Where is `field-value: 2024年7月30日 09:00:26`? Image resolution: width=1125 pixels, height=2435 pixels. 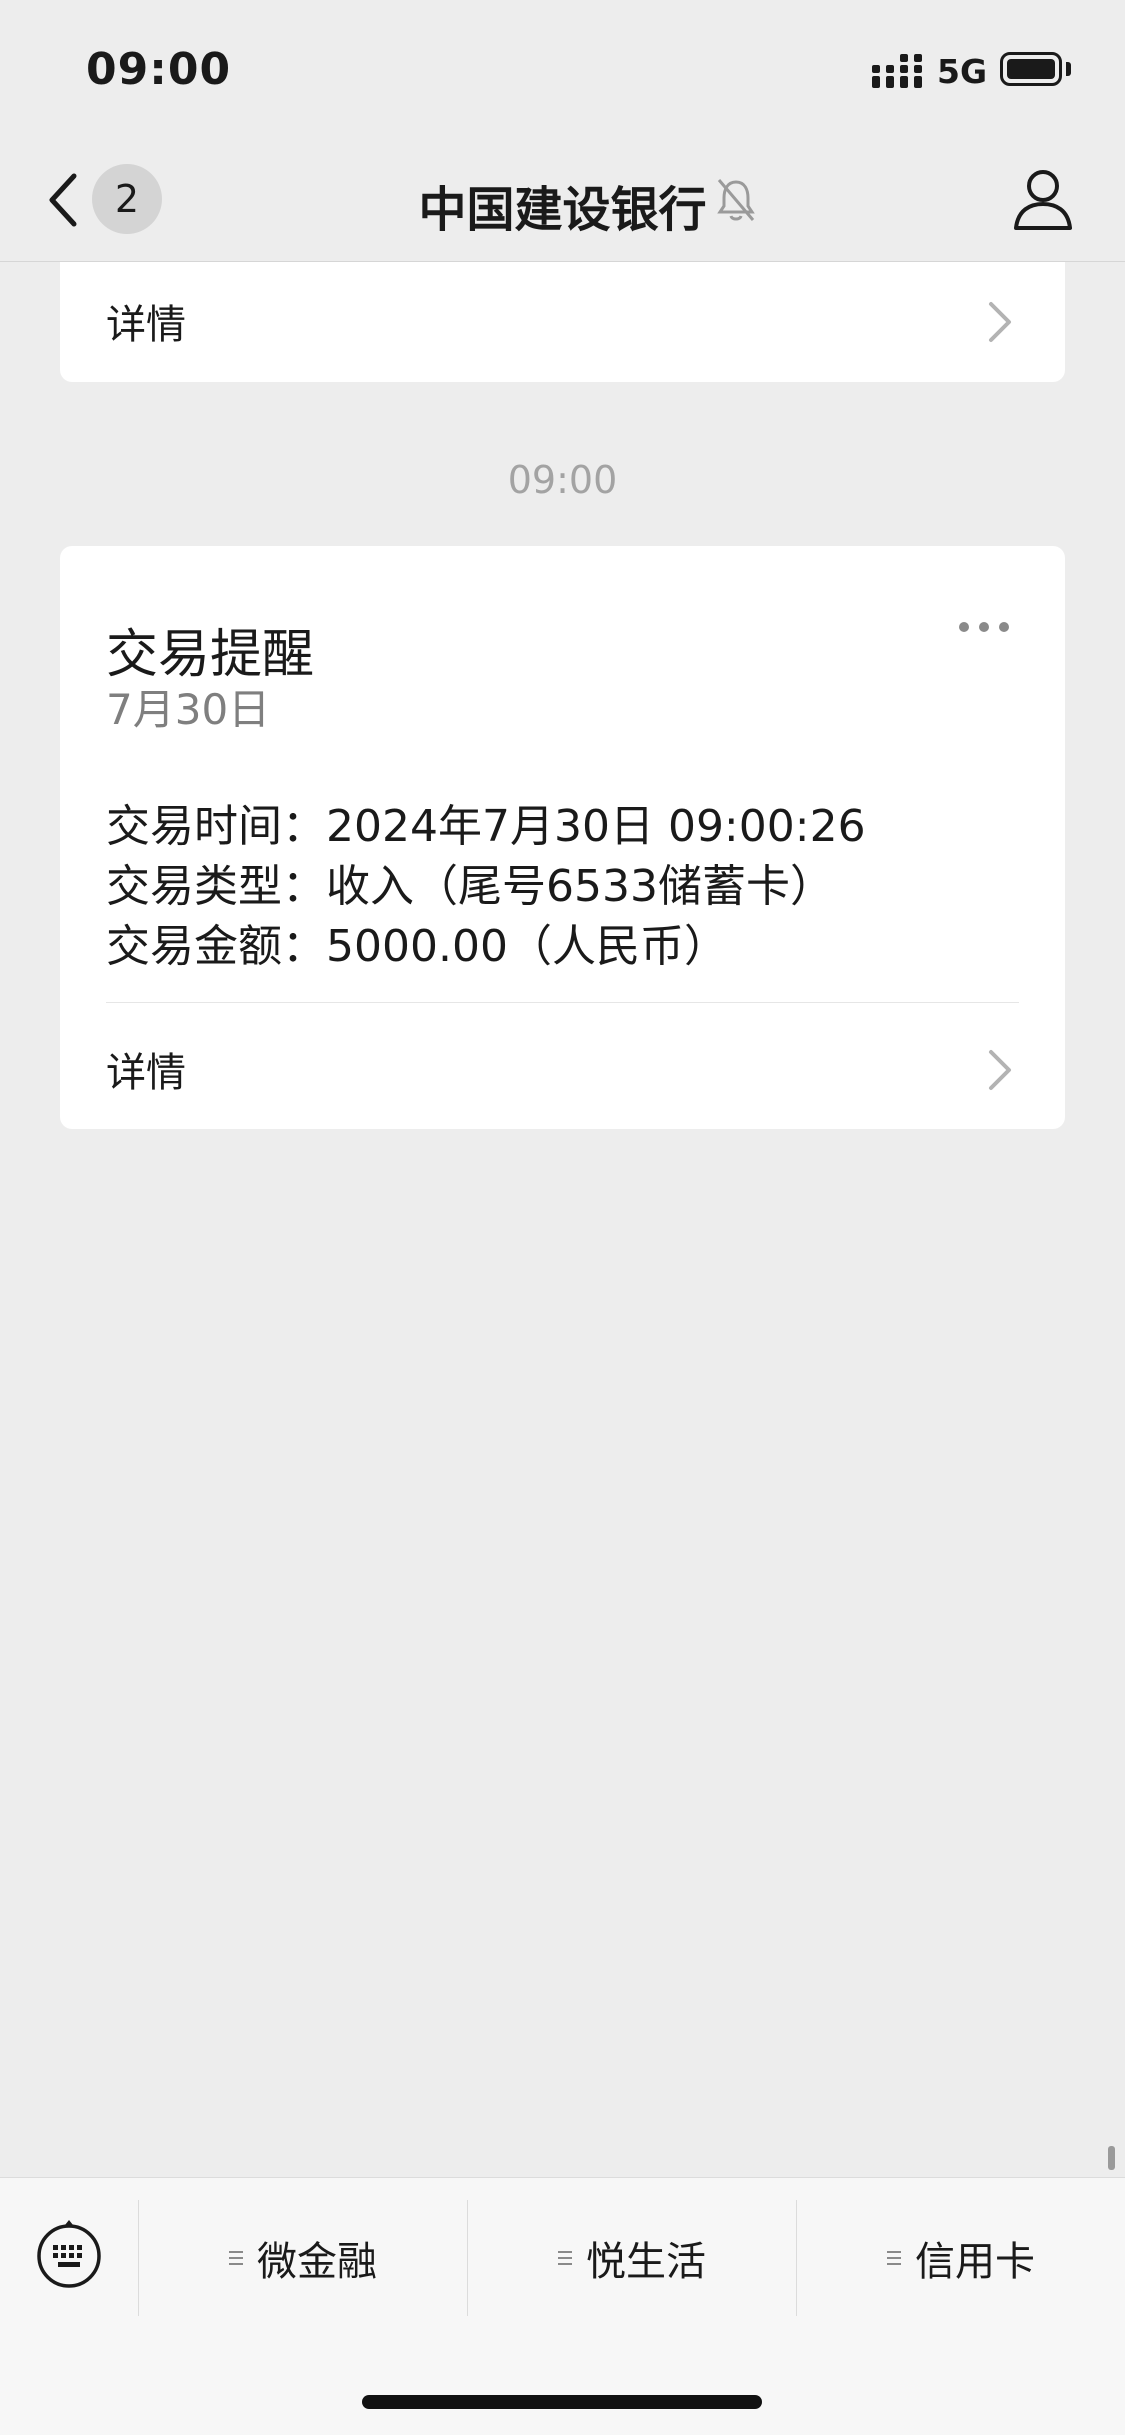 field-value: 2024年7月30日 09:00:26 is located at coordinates (596, 826).